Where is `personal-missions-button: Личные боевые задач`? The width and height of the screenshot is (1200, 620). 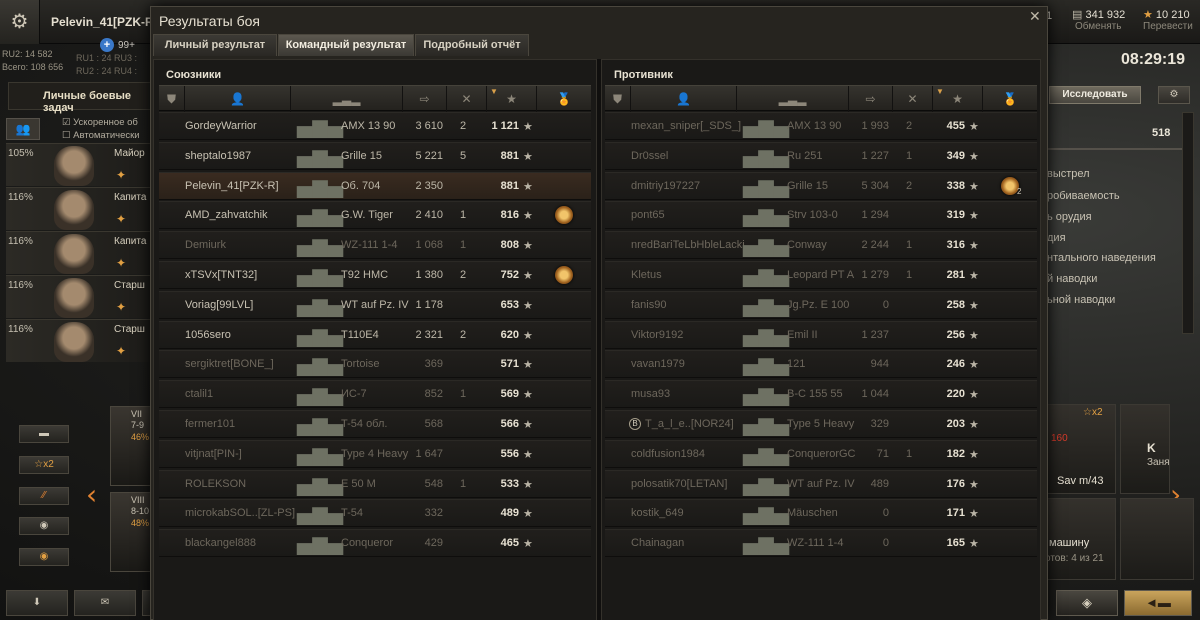 personal-missions-button: Личные боевые задач is located at coordinates (81, 98).